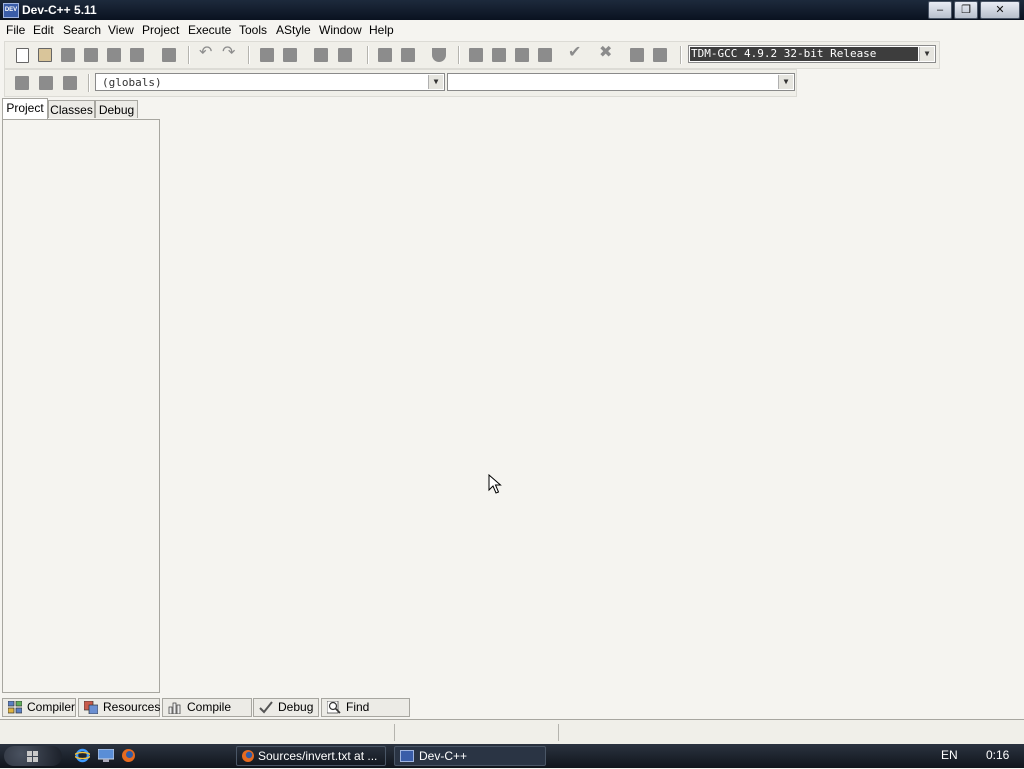  I want to click on print-icon, so click(169, 55).